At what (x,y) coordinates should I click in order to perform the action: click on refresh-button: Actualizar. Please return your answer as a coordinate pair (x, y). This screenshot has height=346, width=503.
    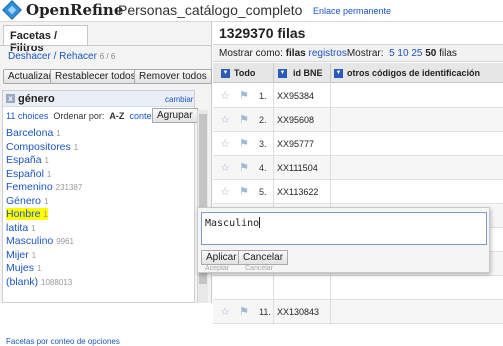
    Looking at the image, I should click on (30, 76).